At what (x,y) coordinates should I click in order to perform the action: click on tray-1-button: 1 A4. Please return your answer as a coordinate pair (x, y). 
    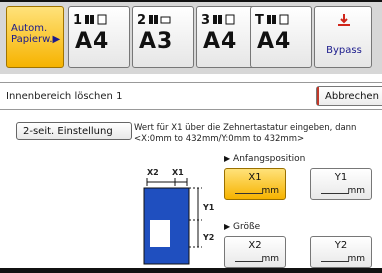
    Looking at the image, I should click on (99, 37).